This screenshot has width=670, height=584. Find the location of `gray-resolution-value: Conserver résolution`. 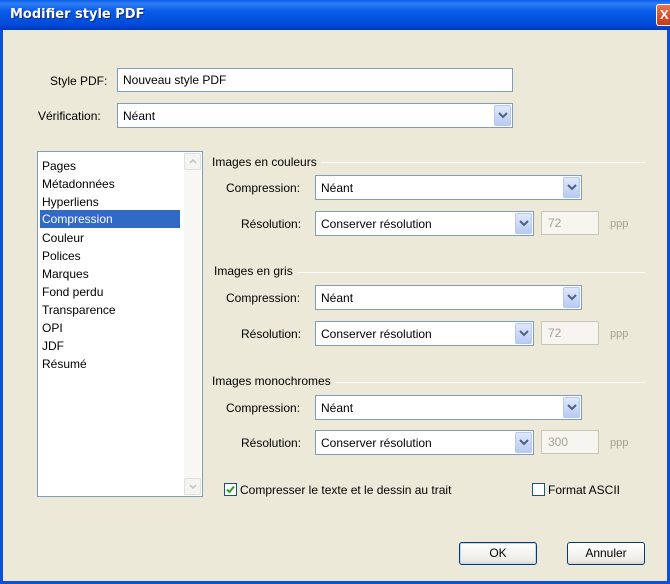

gray-resolution-value: Conserver résolution is located at coordinates (376, 334).